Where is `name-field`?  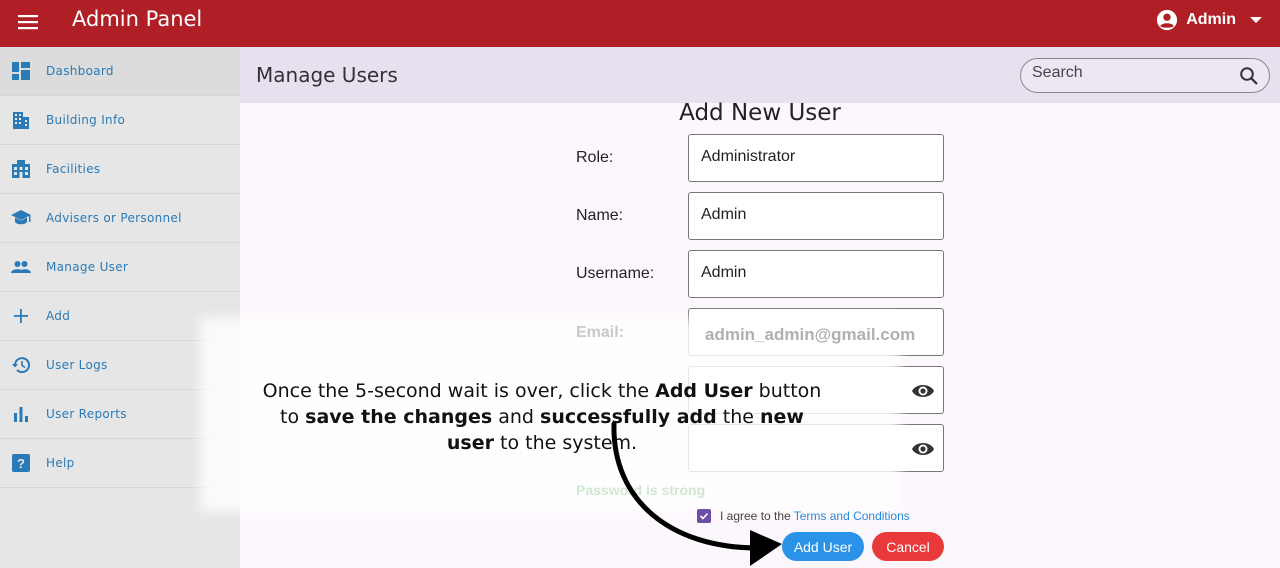
name-field is located at coordinates (816, 216).